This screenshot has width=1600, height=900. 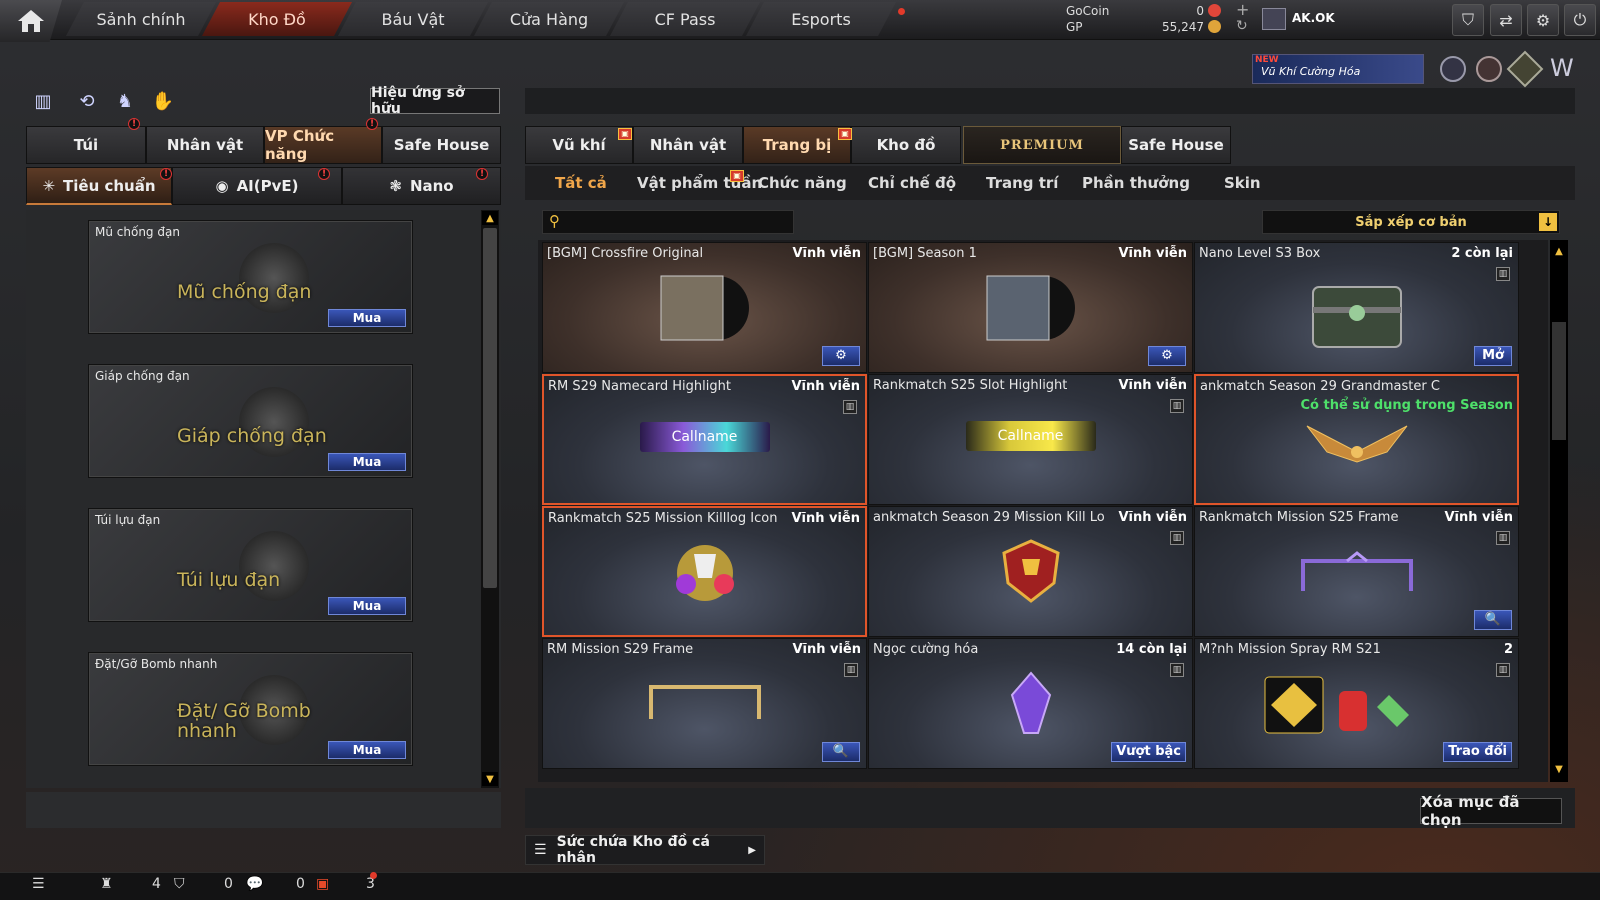 I want to click on subtab-trang-tri: Trang trí, so click(x=1022, y=183).